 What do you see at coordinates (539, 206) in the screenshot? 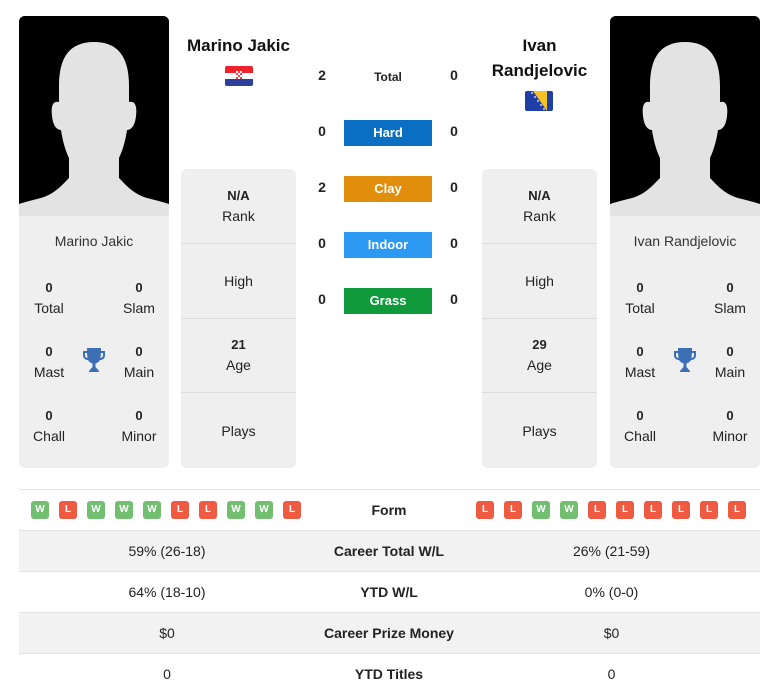
I see `player2-rank: N/A Rank` at bounding box center [539, 206].